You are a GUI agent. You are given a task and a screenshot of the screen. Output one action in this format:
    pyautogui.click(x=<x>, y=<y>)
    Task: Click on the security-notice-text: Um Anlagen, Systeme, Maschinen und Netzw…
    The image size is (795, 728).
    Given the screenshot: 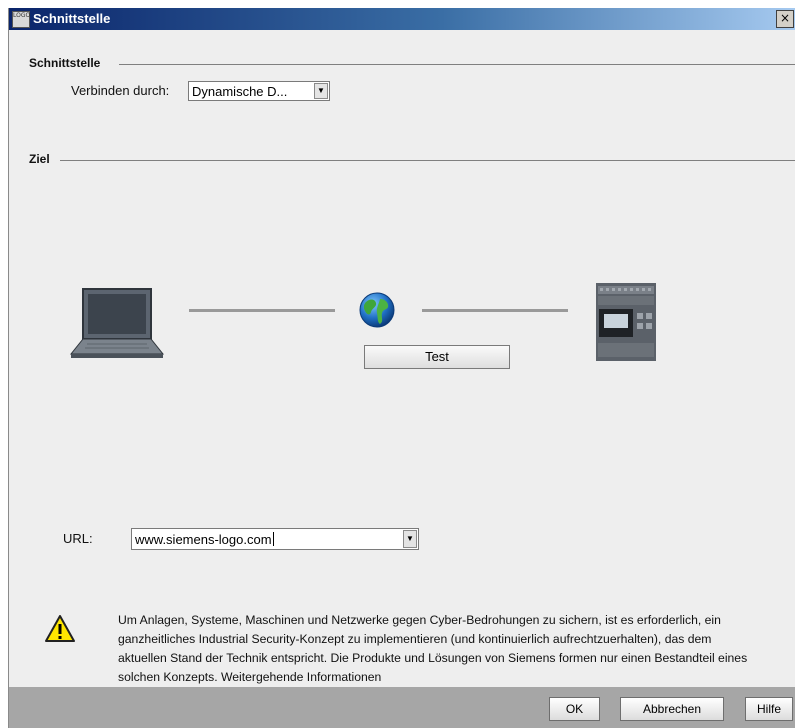 What is the action you would take?
    pyautogui.click(x=433, y=648)
    